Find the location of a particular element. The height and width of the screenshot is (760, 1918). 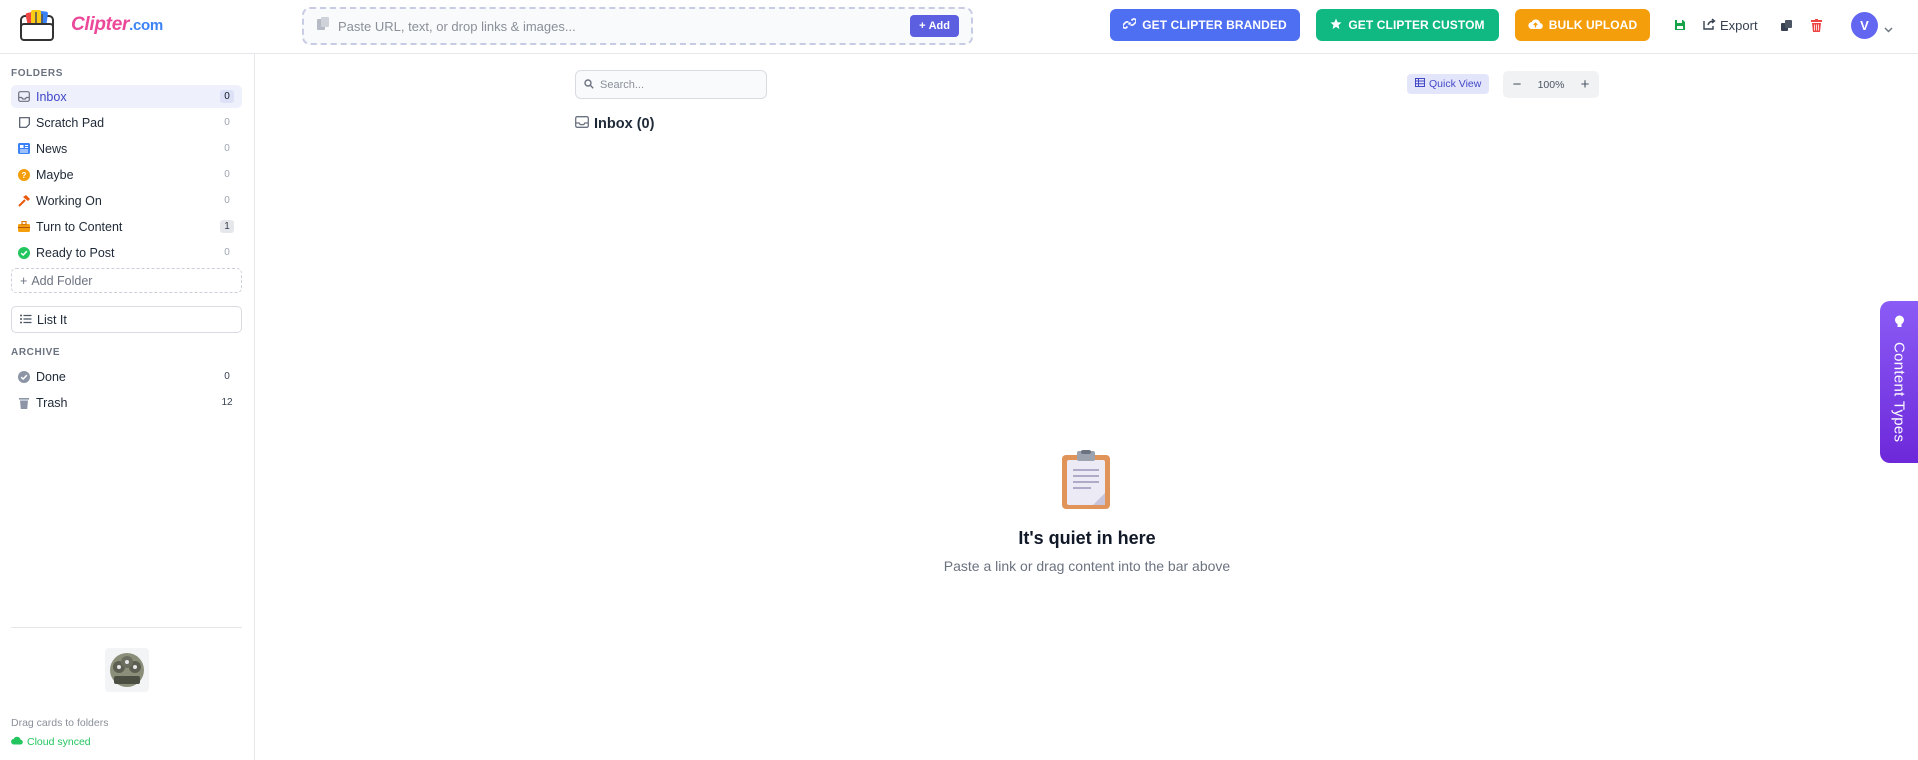

sidebar-item-turn-to-content: Turn to Content 1 is located at coordinates (126, 226).